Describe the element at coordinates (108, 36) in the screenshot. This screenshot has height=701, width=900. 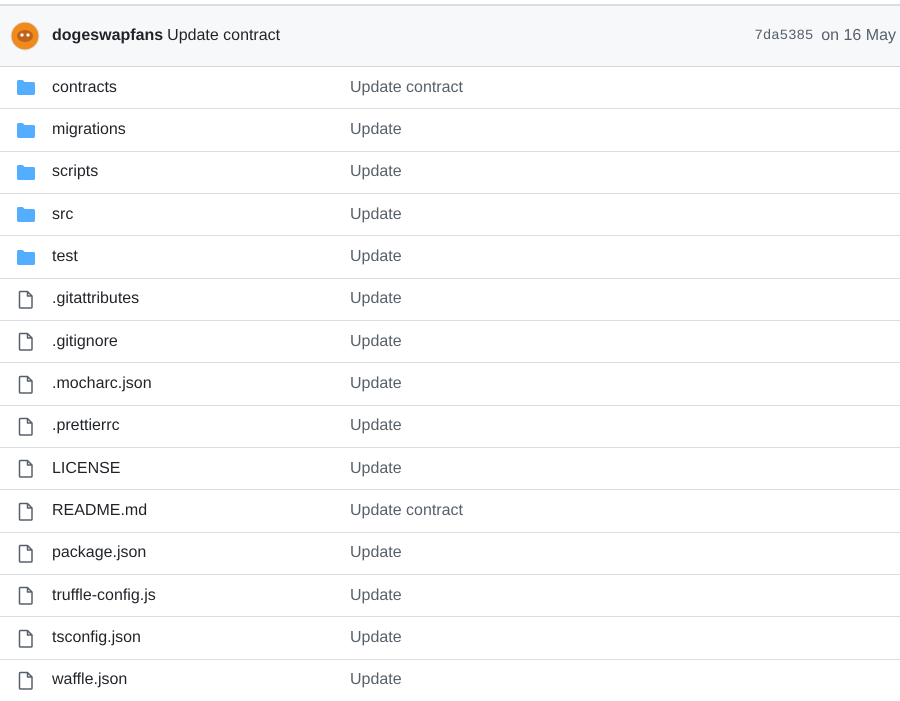
I see `commit-author: dogeswapfans` at that location.